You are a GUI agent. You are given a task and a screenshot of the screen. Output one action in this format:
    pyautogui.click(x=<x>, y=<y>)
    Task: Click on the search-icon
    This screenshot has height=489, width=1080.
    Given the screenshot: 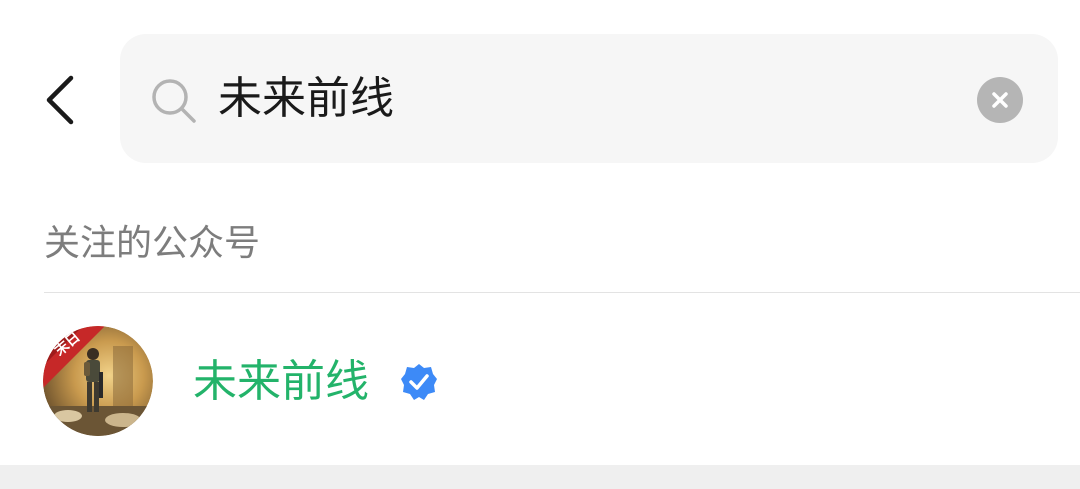 What is the action you would take?
    pyautogui.click(x=174, y=101)
    